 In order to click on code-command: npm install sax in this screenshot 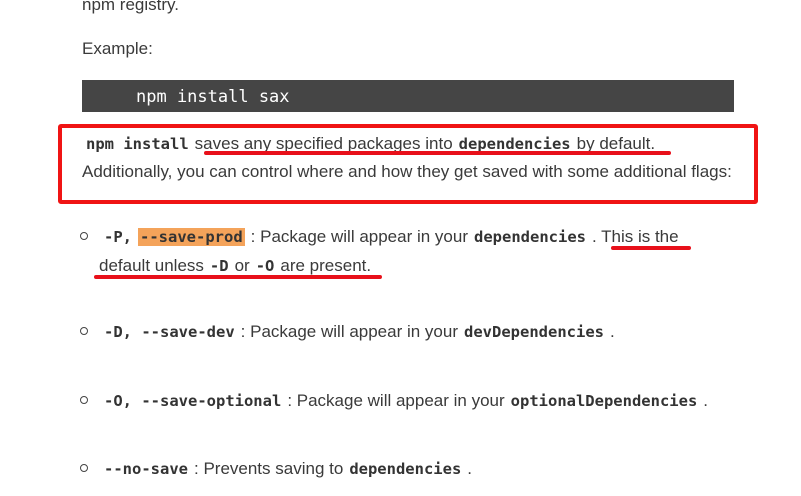, I will do `click(213, 97)`.